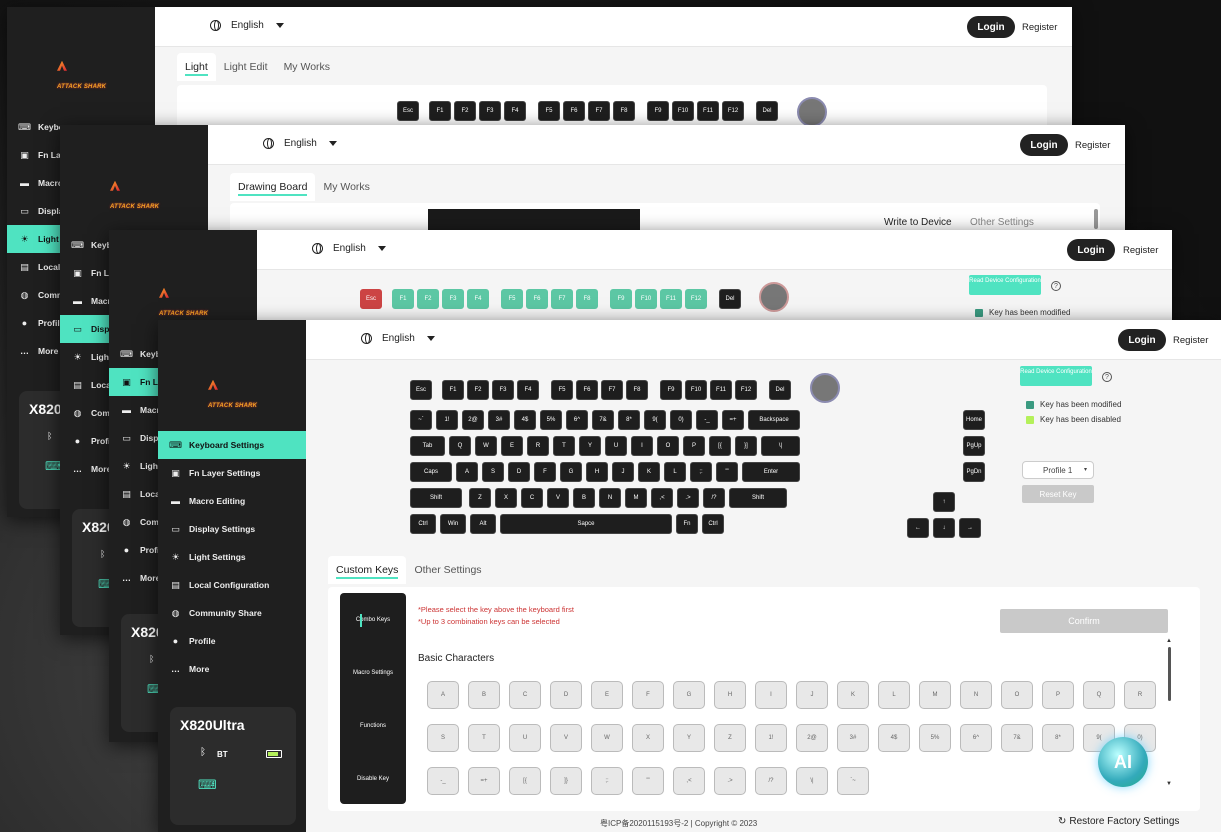  What do you see at coordinates (974, 472) in the screenshot?
I see `key-pgdn: PgDn` at bounding box center [974, 472].